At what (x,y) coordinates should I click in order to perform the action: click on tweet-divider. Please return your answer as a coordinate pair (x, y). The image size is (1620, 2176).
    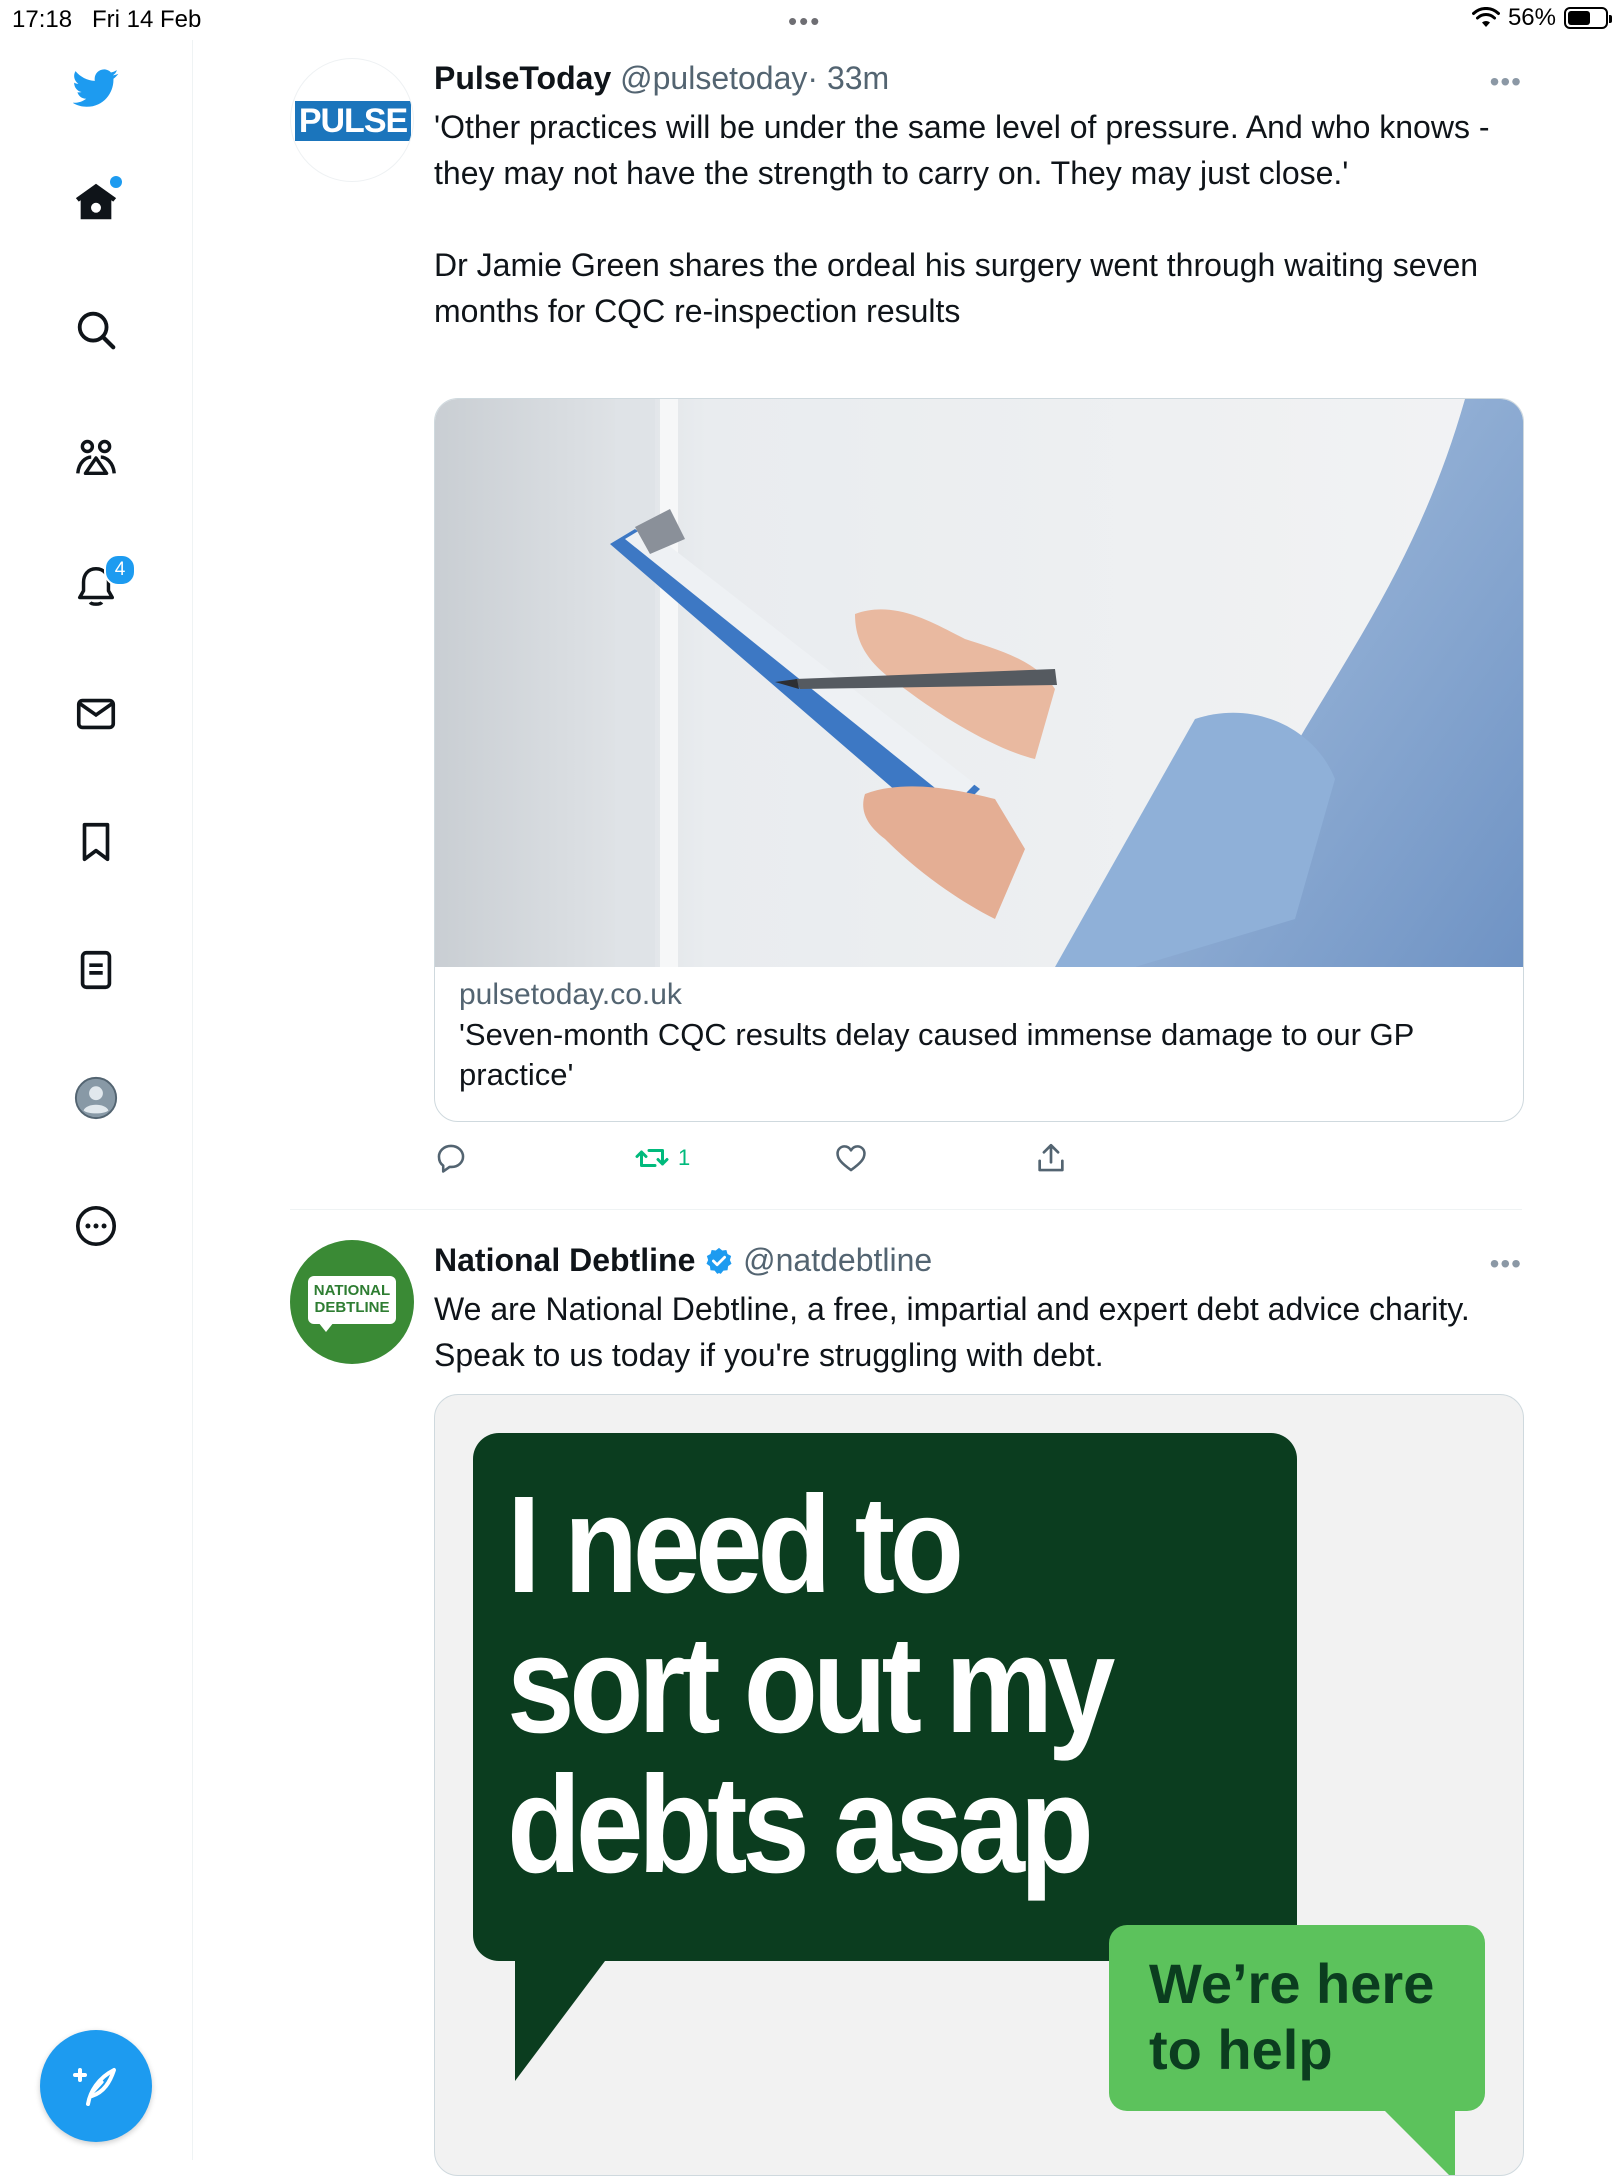
    Looking at the image, I should click on (906, 1209).